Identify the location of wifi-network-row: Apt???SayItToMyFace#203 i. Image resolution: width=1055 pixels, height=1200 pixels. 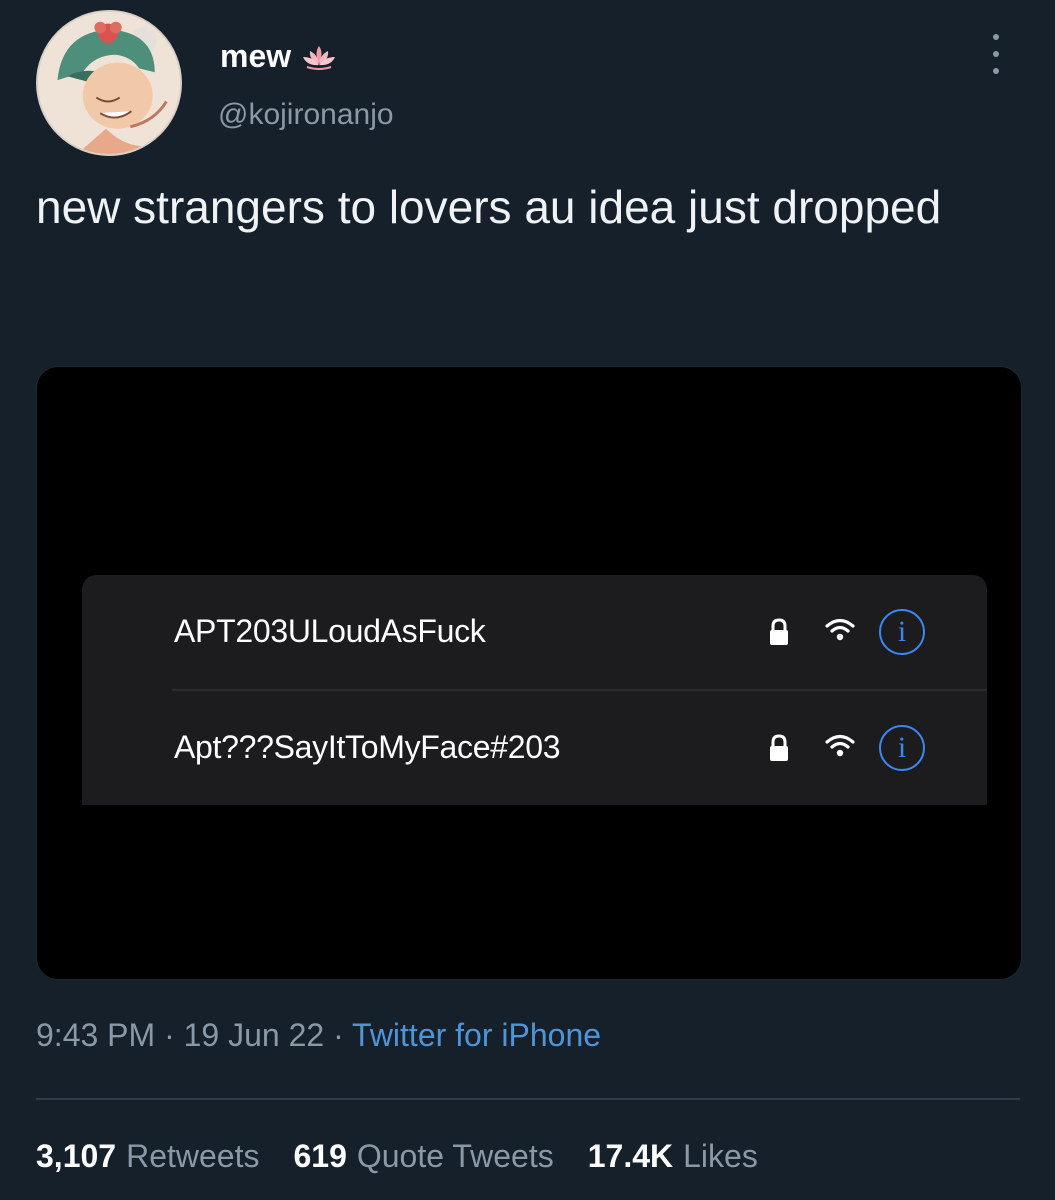
(534, 748).